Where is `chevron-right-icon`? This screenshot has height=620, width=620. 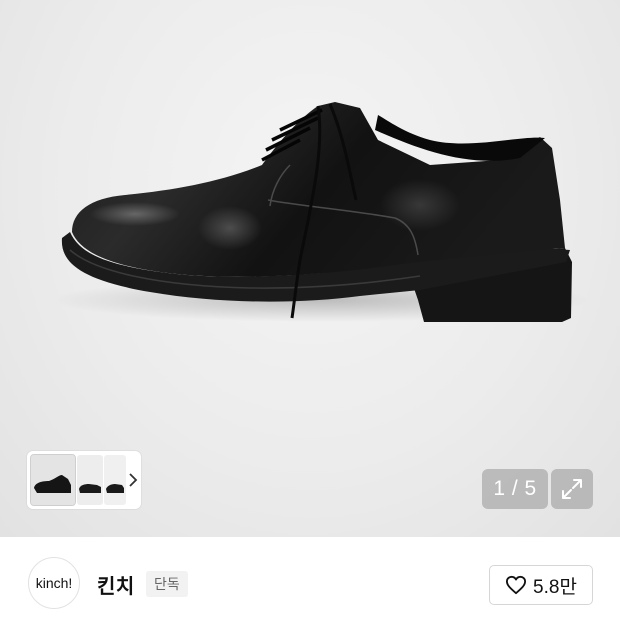 chevron-right-icon is located at coordinates (133, 480).